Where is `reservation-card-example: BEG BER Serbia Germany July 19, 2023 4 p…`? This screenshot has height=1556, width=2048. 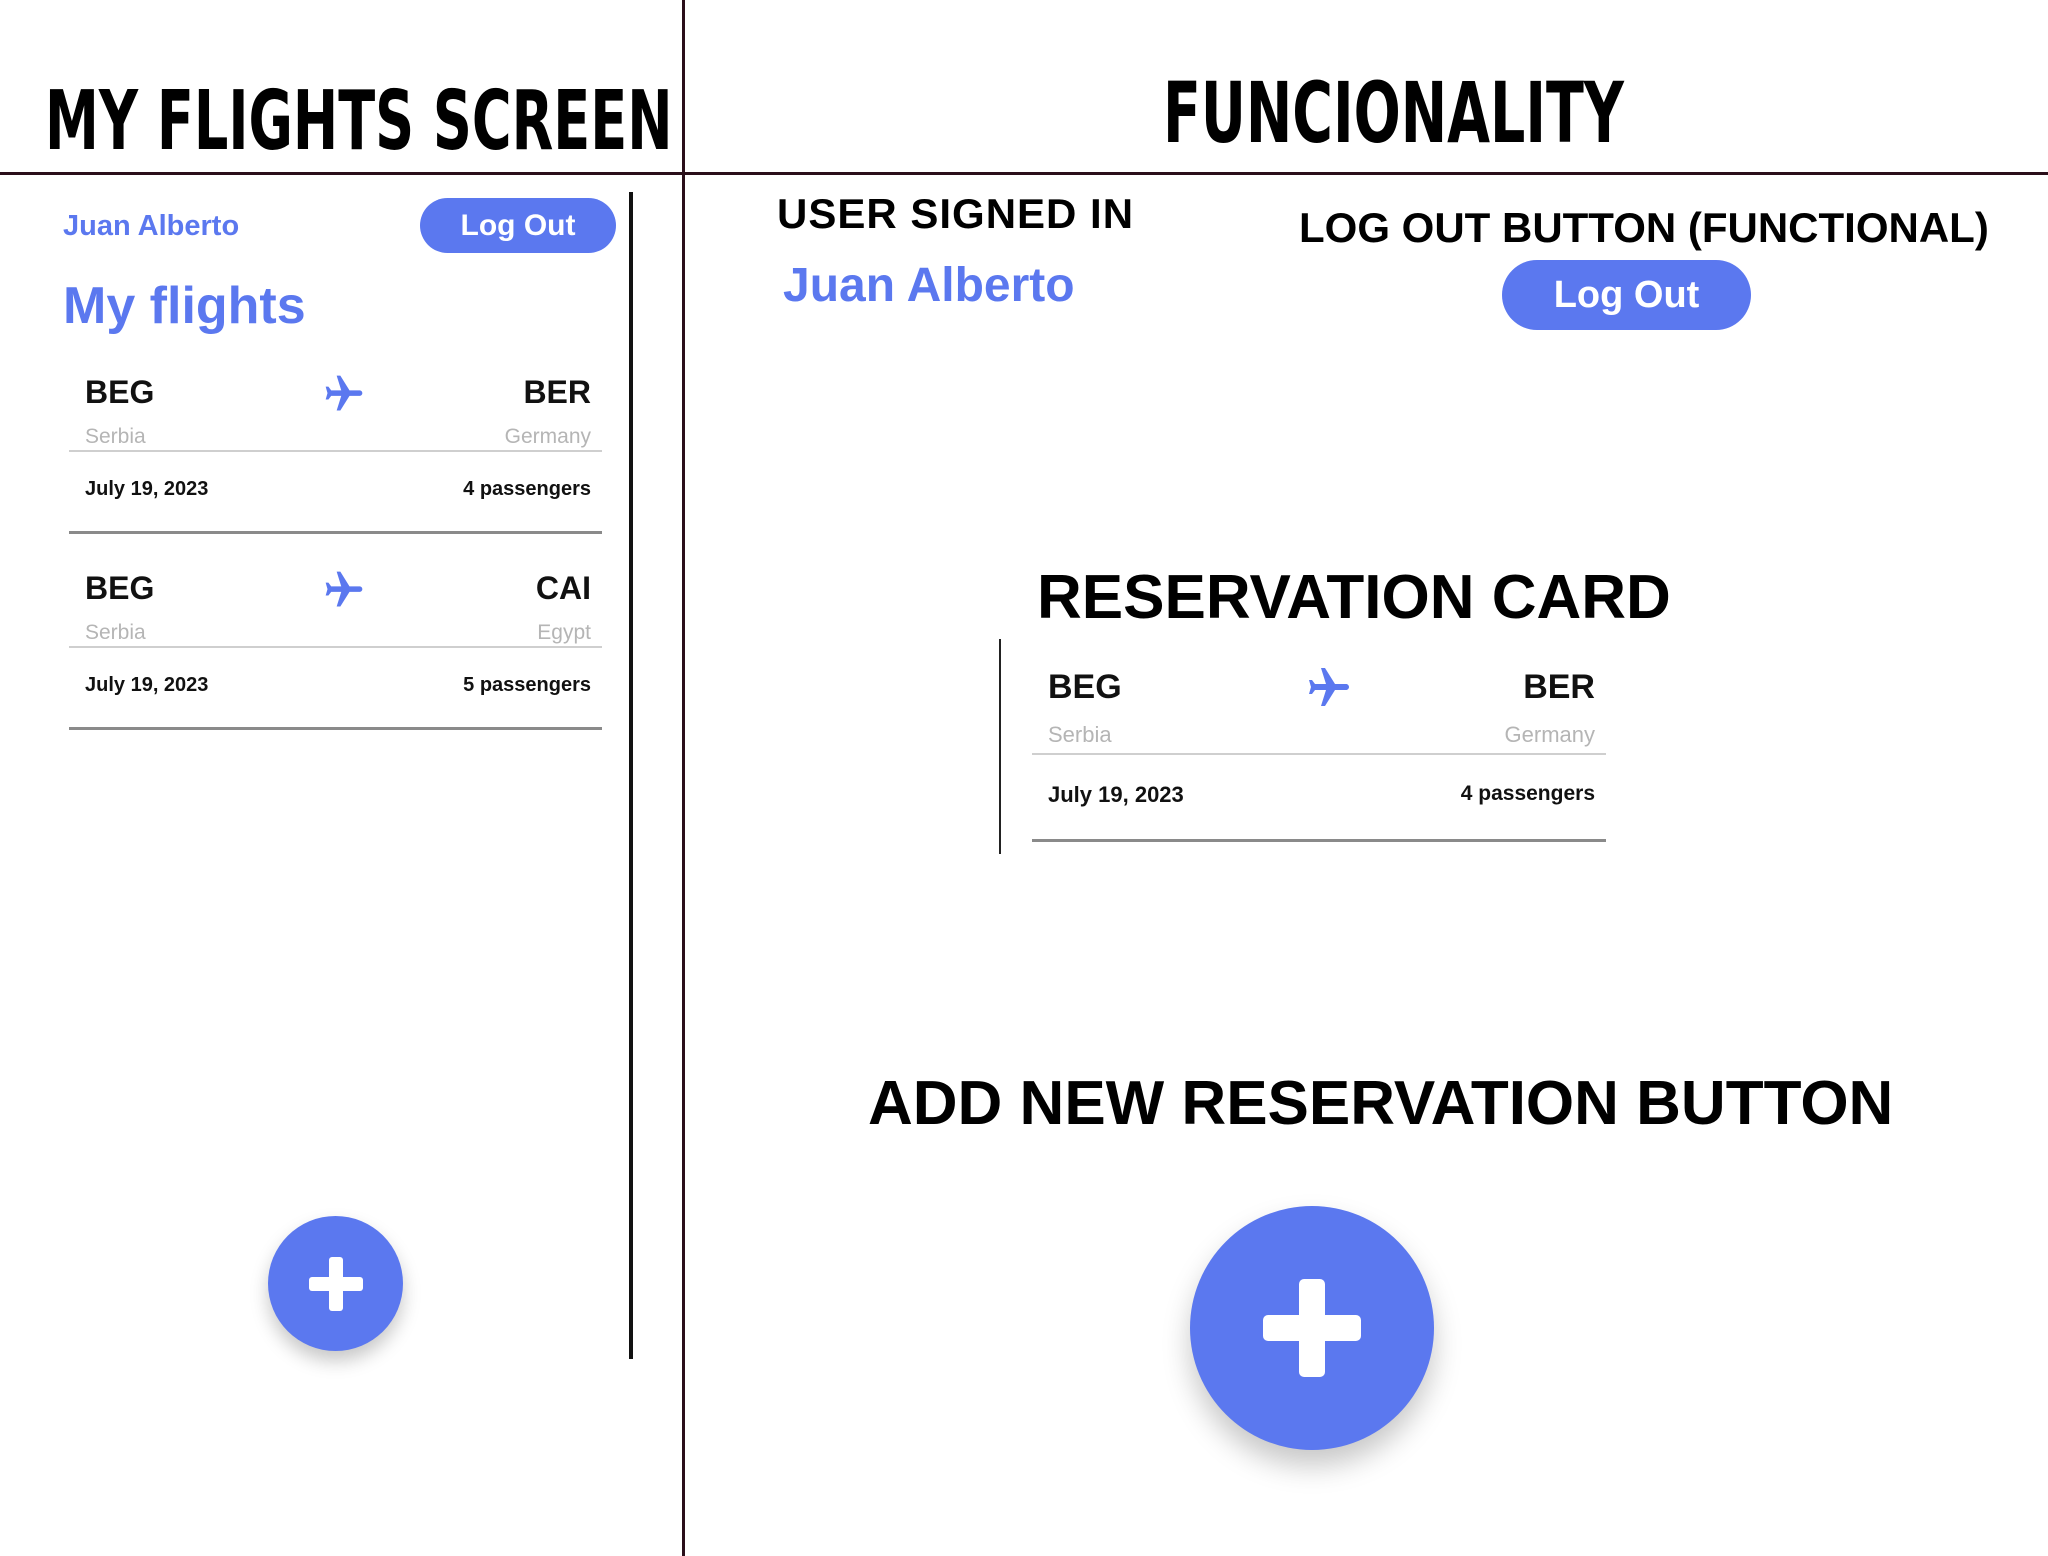
reservation-card-example: BEG BER Serbia Germany July 19, 2023 4 p… is located at coordinates (1319, 754).